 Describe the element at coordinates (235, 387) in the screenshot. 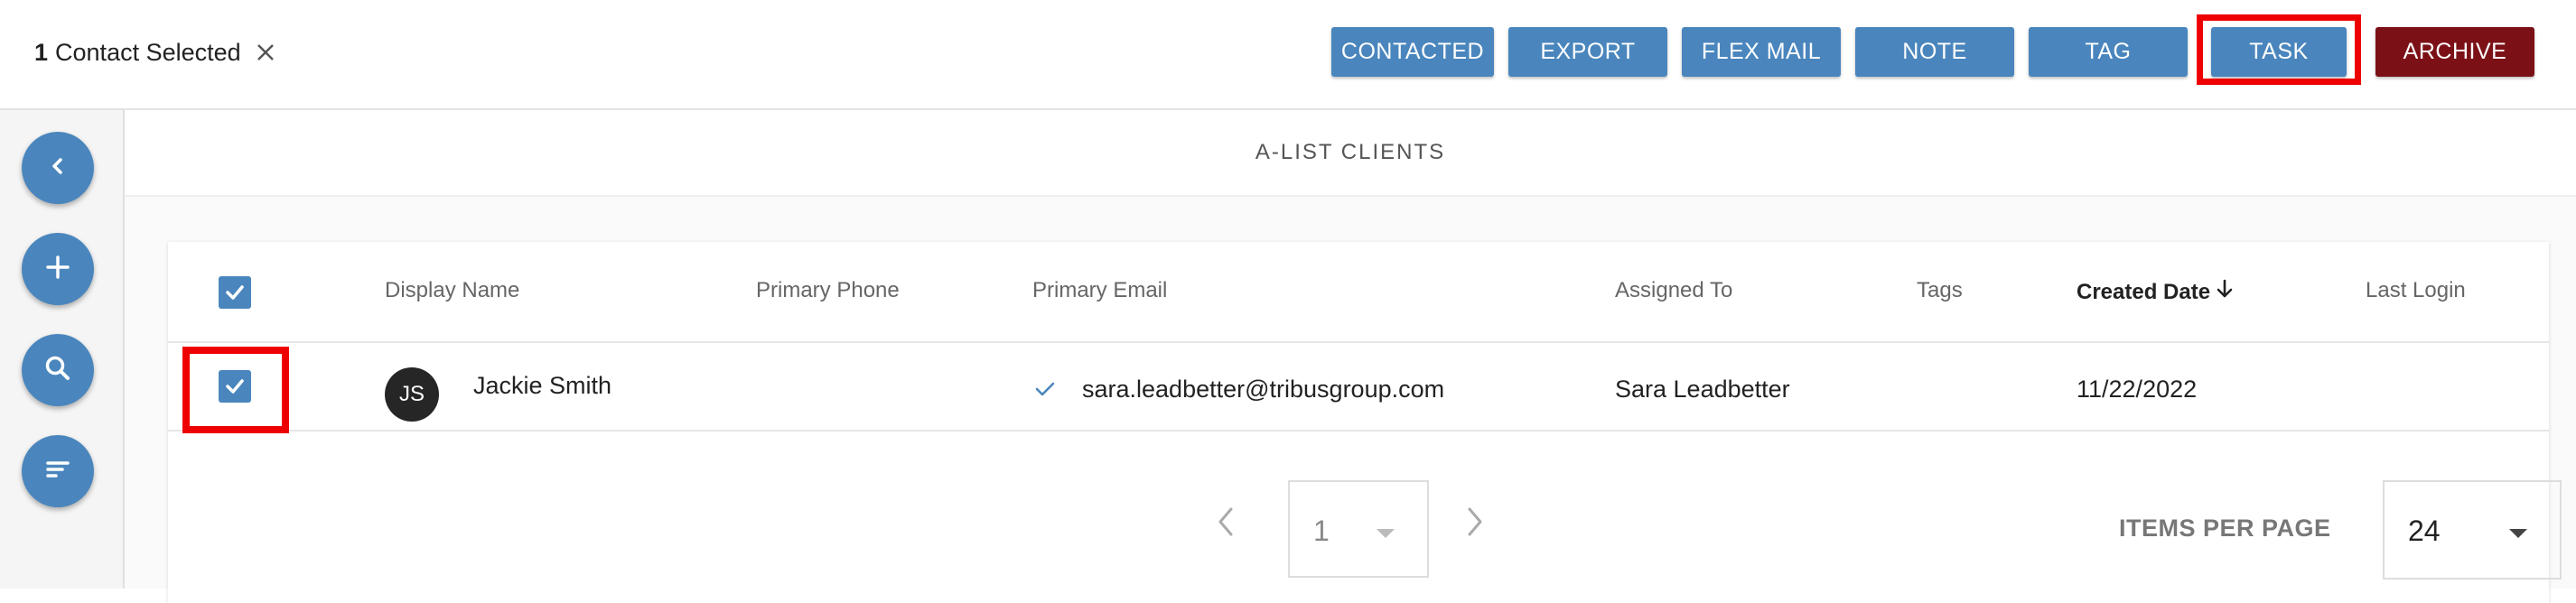

I see `row-select-checkbox` at that location.